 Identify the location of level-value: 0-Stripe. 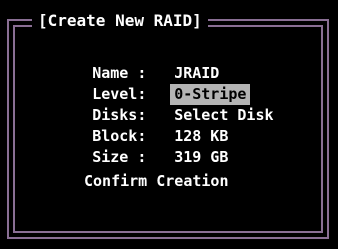
(210, 94).